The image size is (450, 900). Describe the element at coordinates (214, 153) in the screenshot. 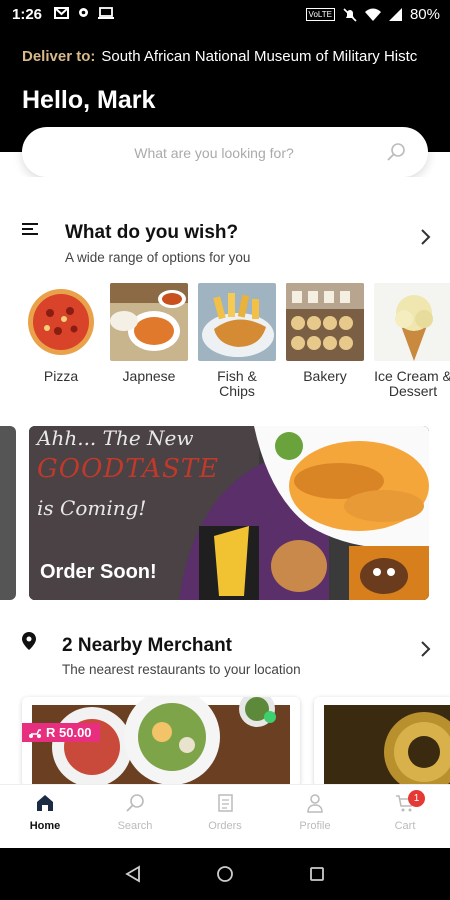

I see `search-input` at that location.